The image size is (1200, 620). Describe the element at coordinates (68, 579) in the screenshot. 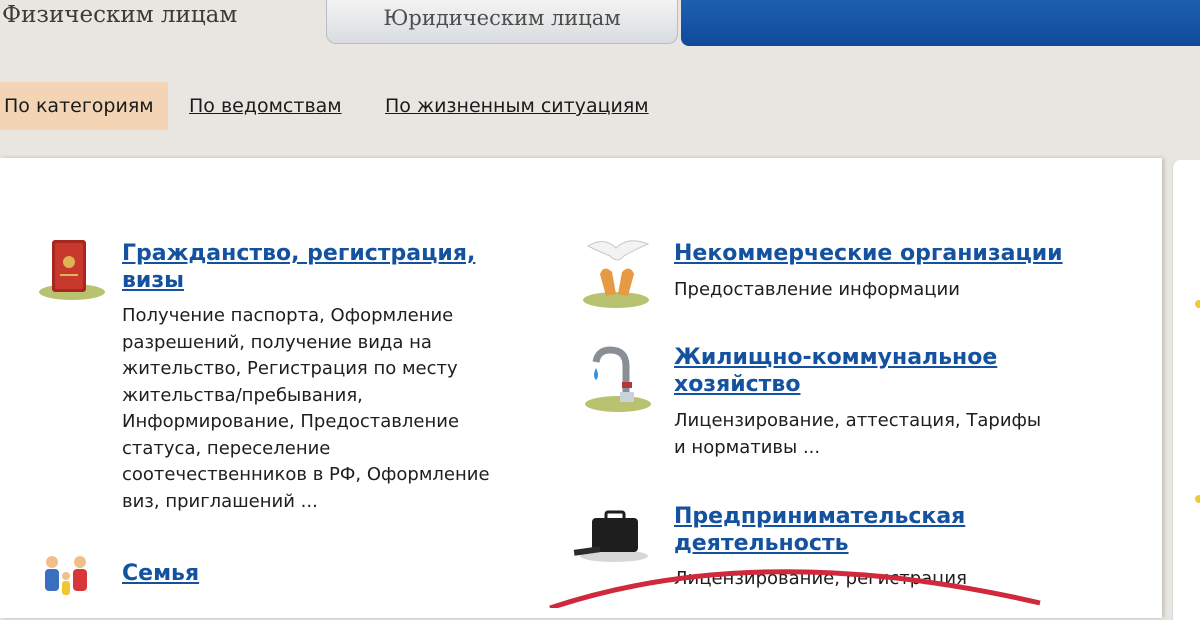

I see `family-icon` at that location.